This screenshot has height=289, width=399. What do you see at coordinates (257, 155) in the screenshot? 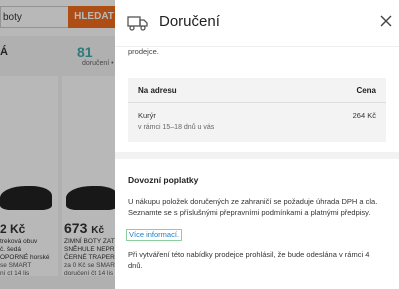
I see `section-divider` at bounding box center [257, 155].